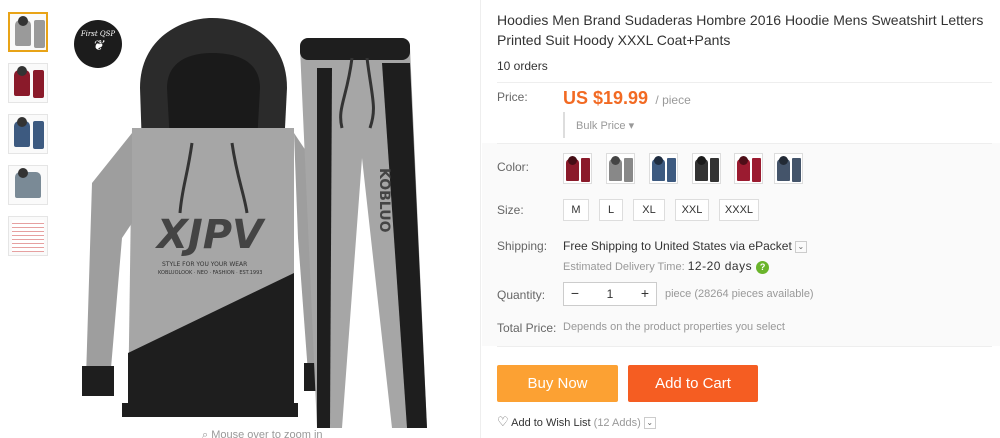  What do you see at coordinates (666, 266) in the screenshot?
I see `delivery-estimate: Estimated Delivery Time: 12-20 days?` at bounding box center [666, 266].